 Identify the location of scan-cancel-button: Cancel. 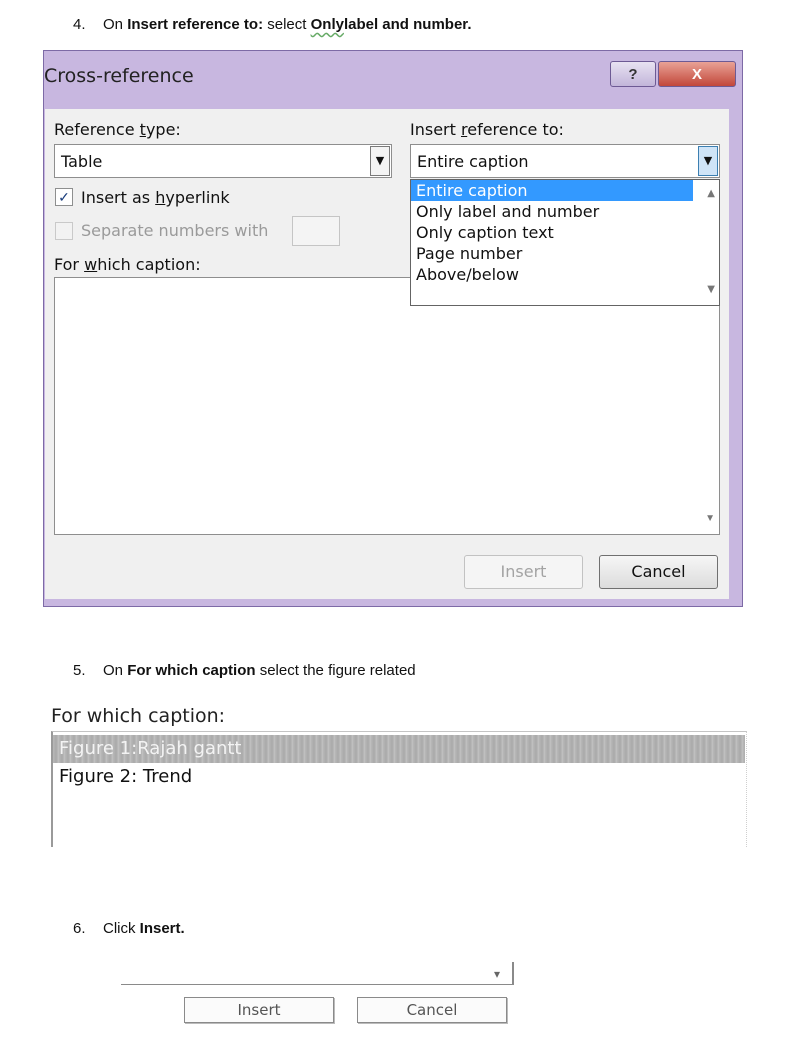
(432, 1010).